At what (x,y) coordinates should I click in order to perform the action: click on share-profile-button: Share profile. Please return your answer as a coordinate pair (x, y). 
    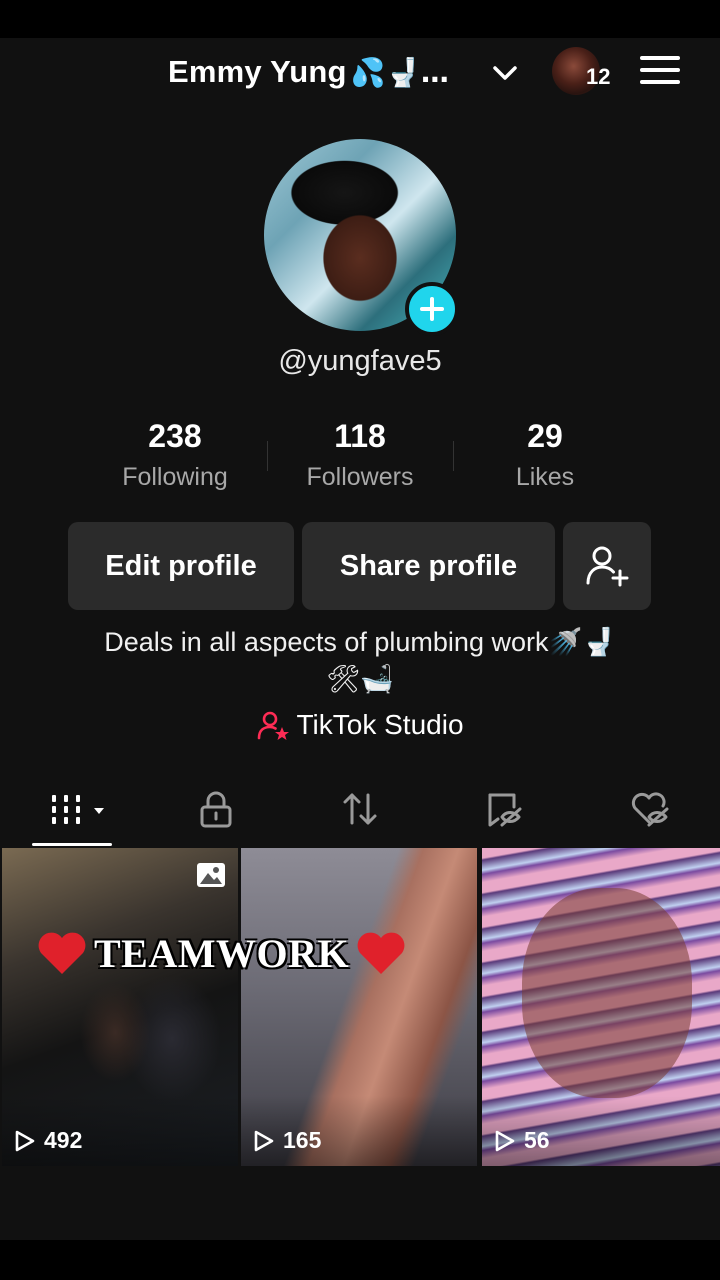
    Looking at the image, I should click on (428, 566).